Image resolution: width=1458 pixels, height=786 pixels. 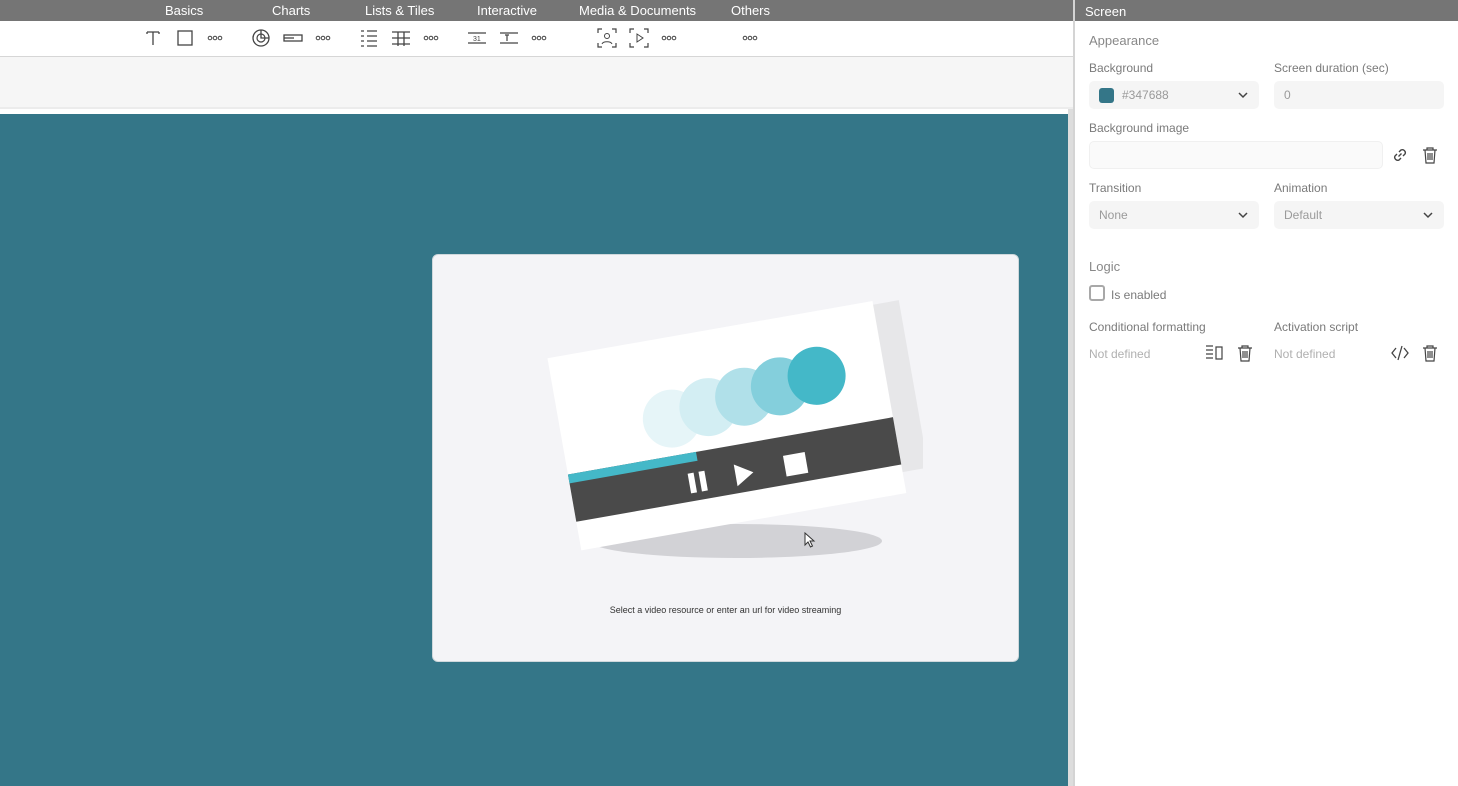 I want to click on list-tool-icon, so click(x=369, y=38).